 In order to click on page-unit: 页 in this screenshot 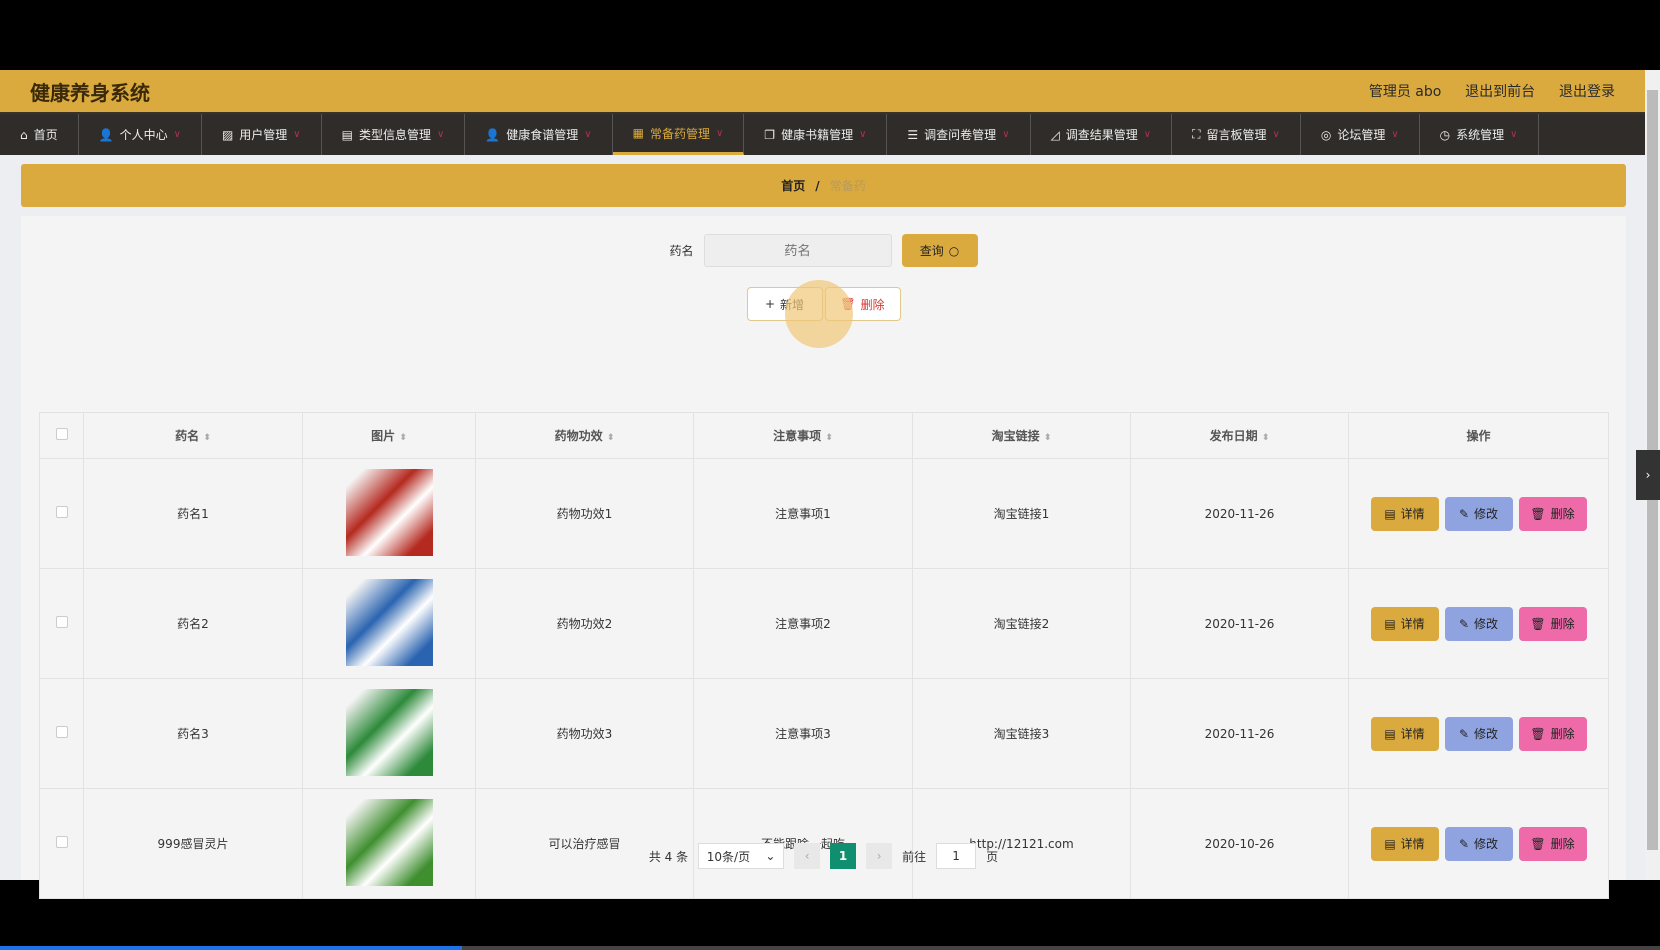, I will do `click(992, 856)`.